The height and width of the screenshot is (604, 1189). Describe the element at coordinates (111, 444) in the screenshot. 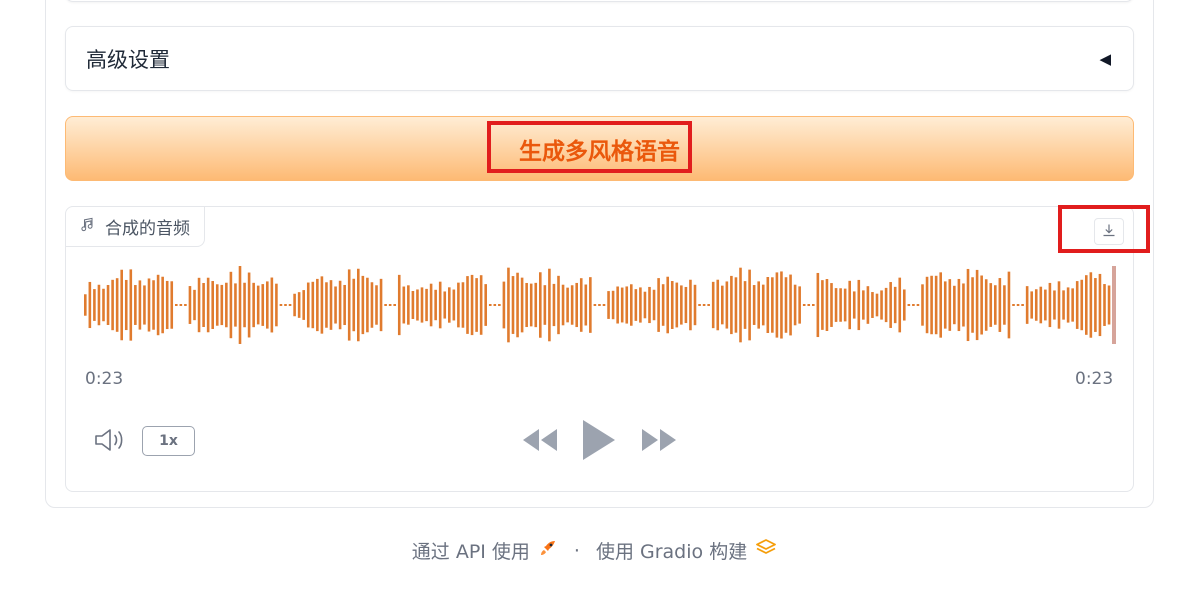

I see `volume-icon` at that location.